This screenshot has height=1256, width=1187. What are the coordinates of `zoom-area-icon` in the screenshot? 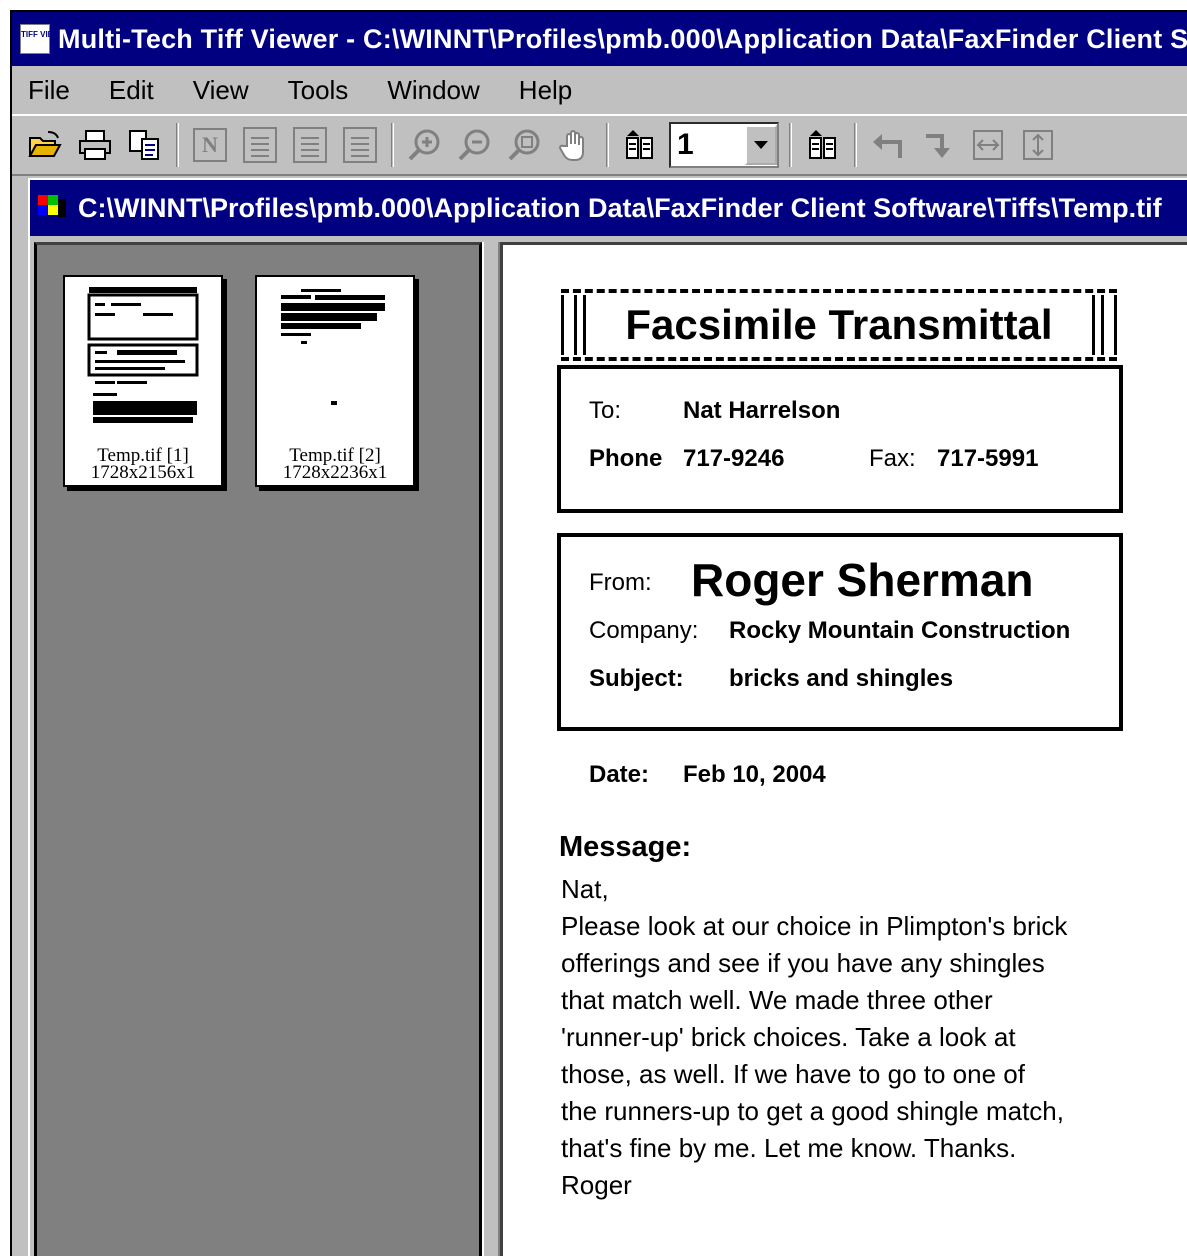 It's located at (524, 145).